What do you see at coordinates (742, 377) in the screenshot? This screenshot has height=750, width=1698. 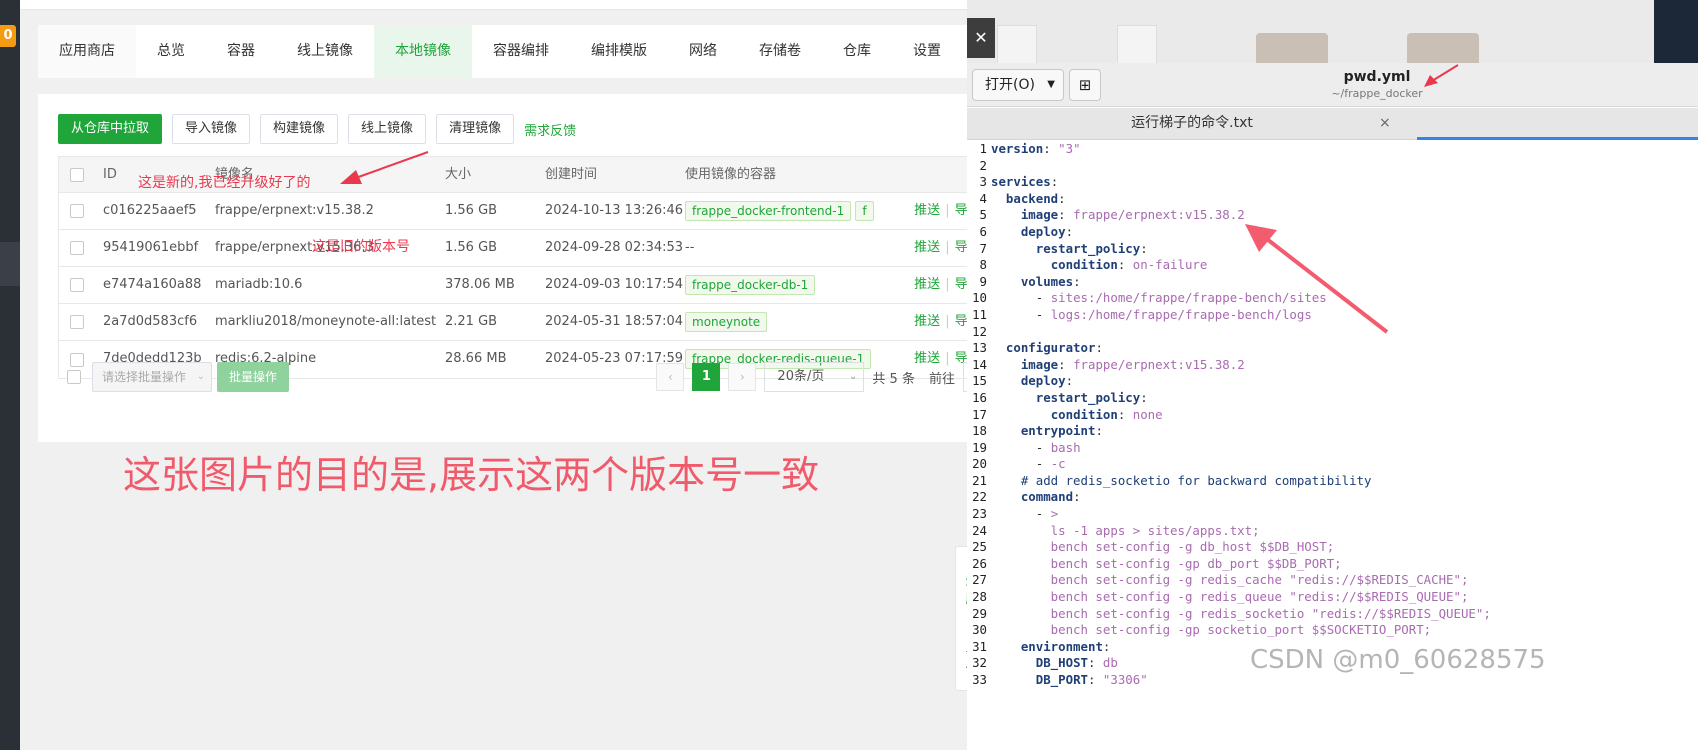 I see `next-page-button: ›` at bounding box center [742, 377].